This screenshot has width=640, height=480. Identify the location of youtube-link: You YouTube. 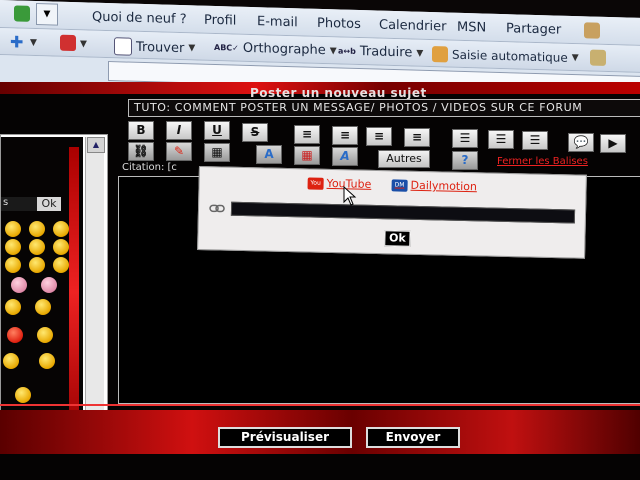
(339, 183).